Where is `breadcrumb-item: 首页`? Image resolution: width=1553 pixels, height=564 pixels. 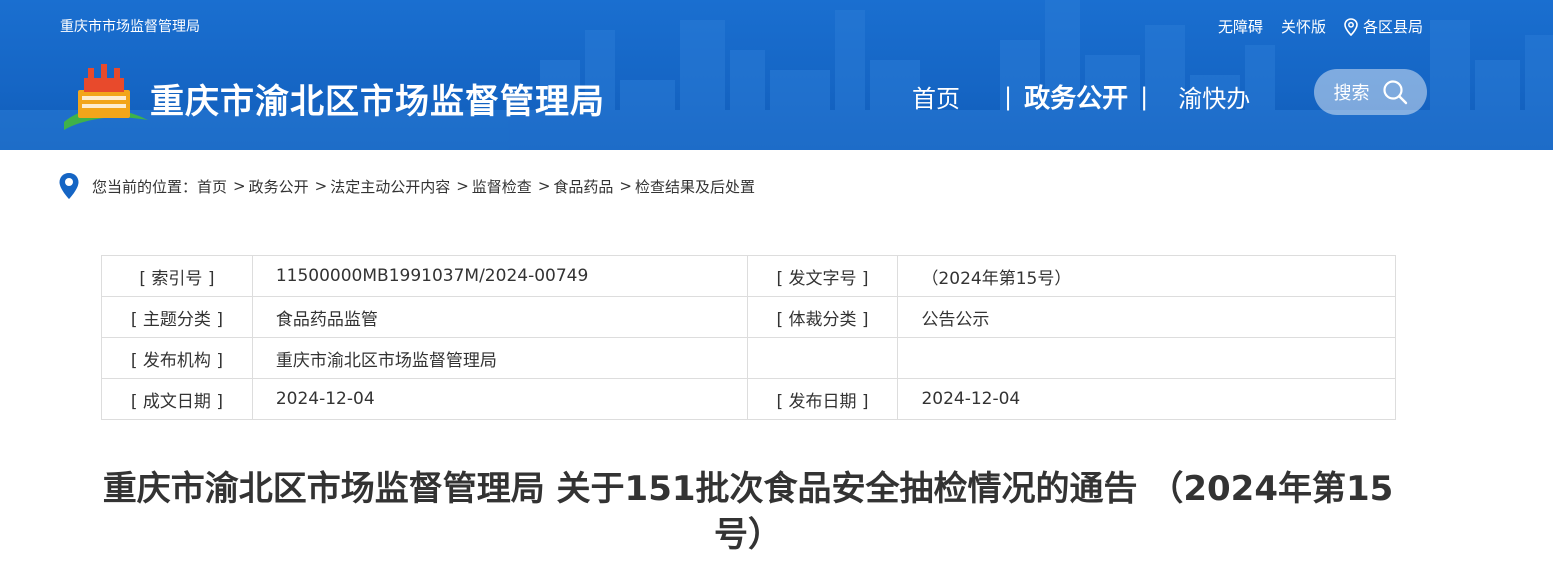
breadcrumb-item: 首页 is located at coordinates (212, 186).